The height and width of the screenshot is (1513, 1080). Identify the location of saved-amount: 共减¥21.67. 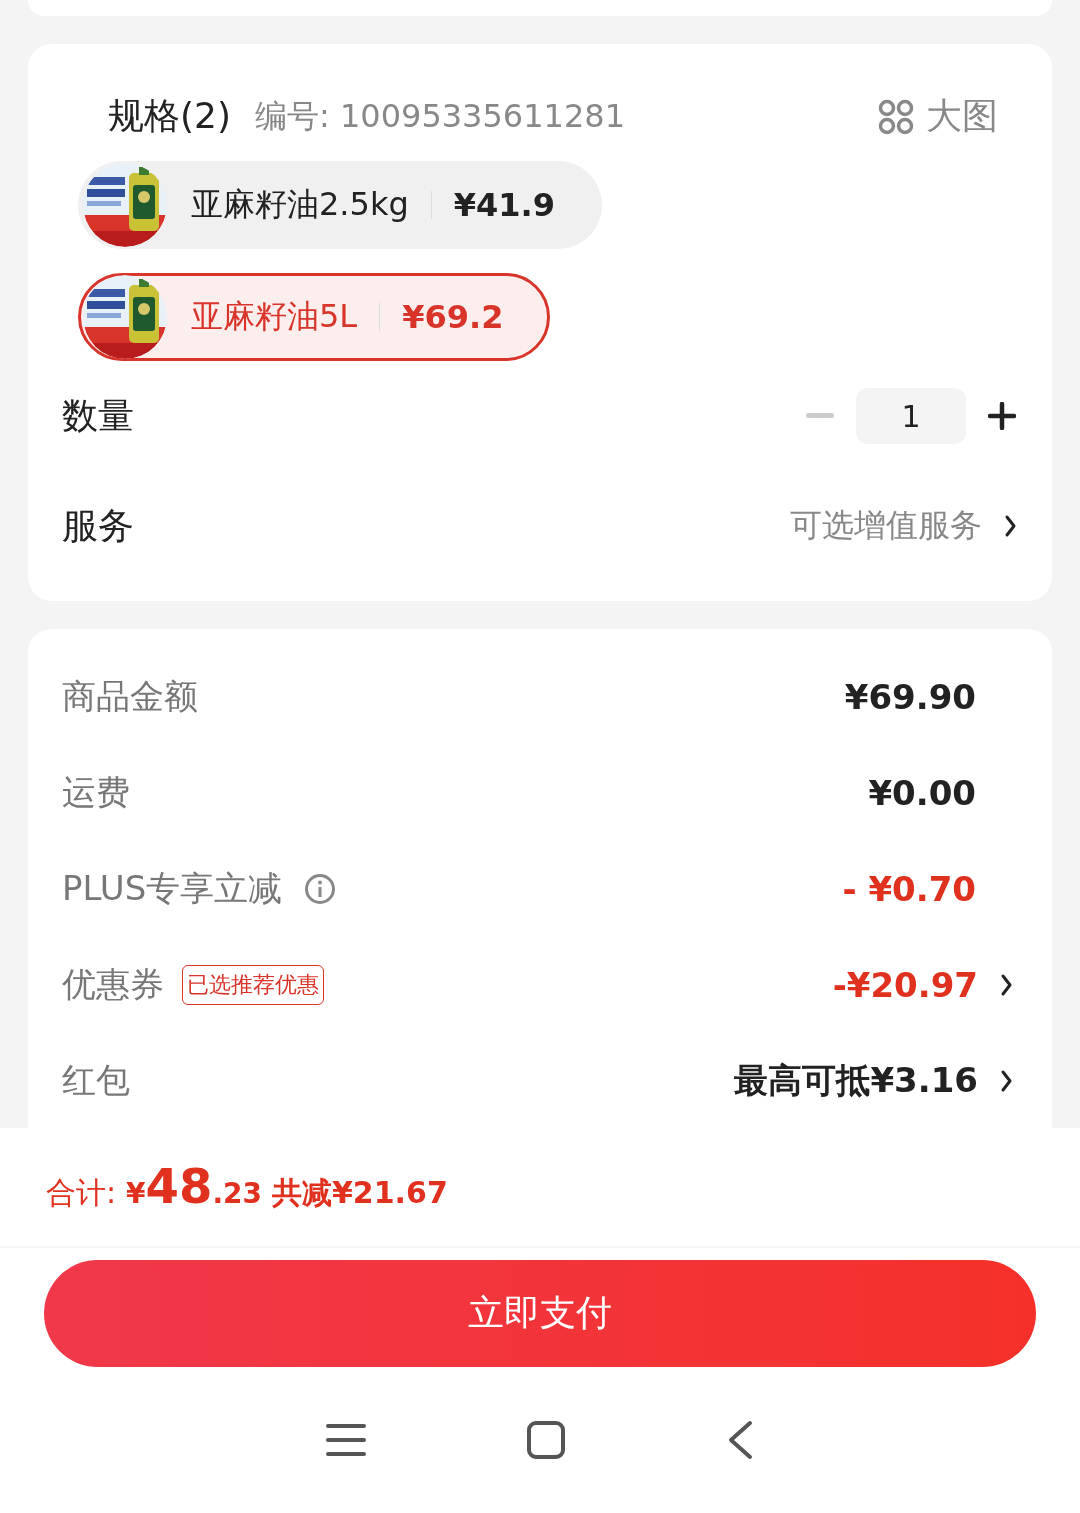
(360, 1193).